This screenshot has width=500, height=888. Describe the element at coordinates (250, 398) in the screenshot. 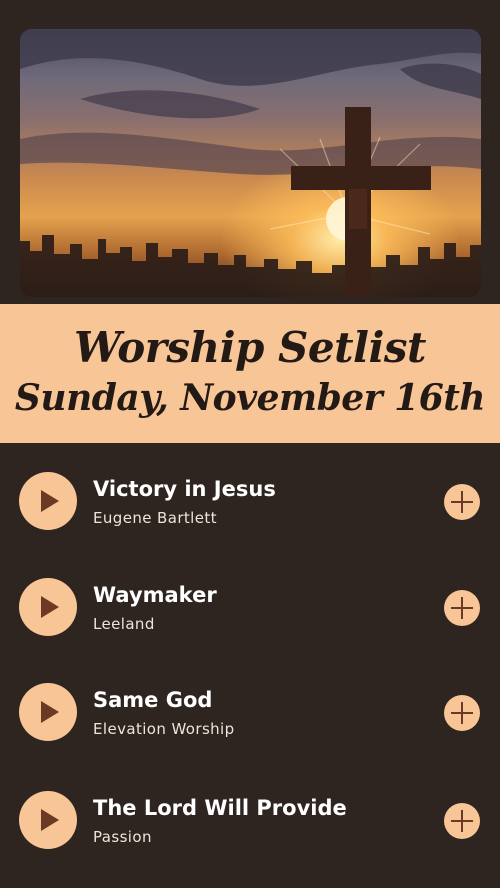

I see `service-date: Sunday, November 16th` at that location.